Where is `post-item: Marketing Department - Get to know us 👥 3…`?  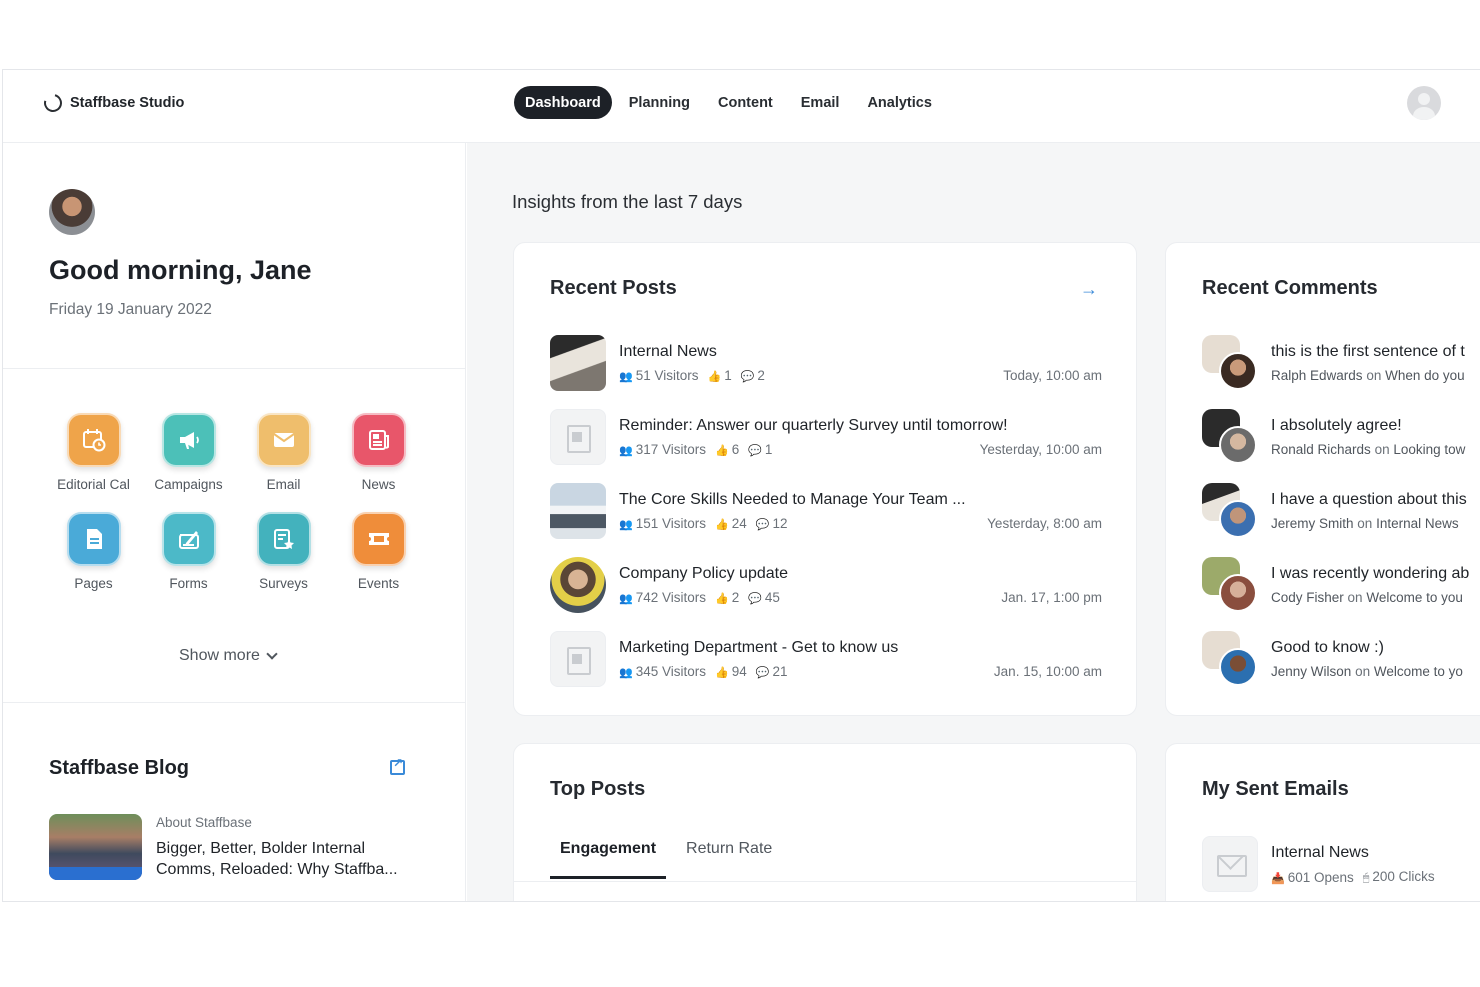 post-item: Marketing Department - Get to know us 👥 3… is located at coordinates (826, 659).